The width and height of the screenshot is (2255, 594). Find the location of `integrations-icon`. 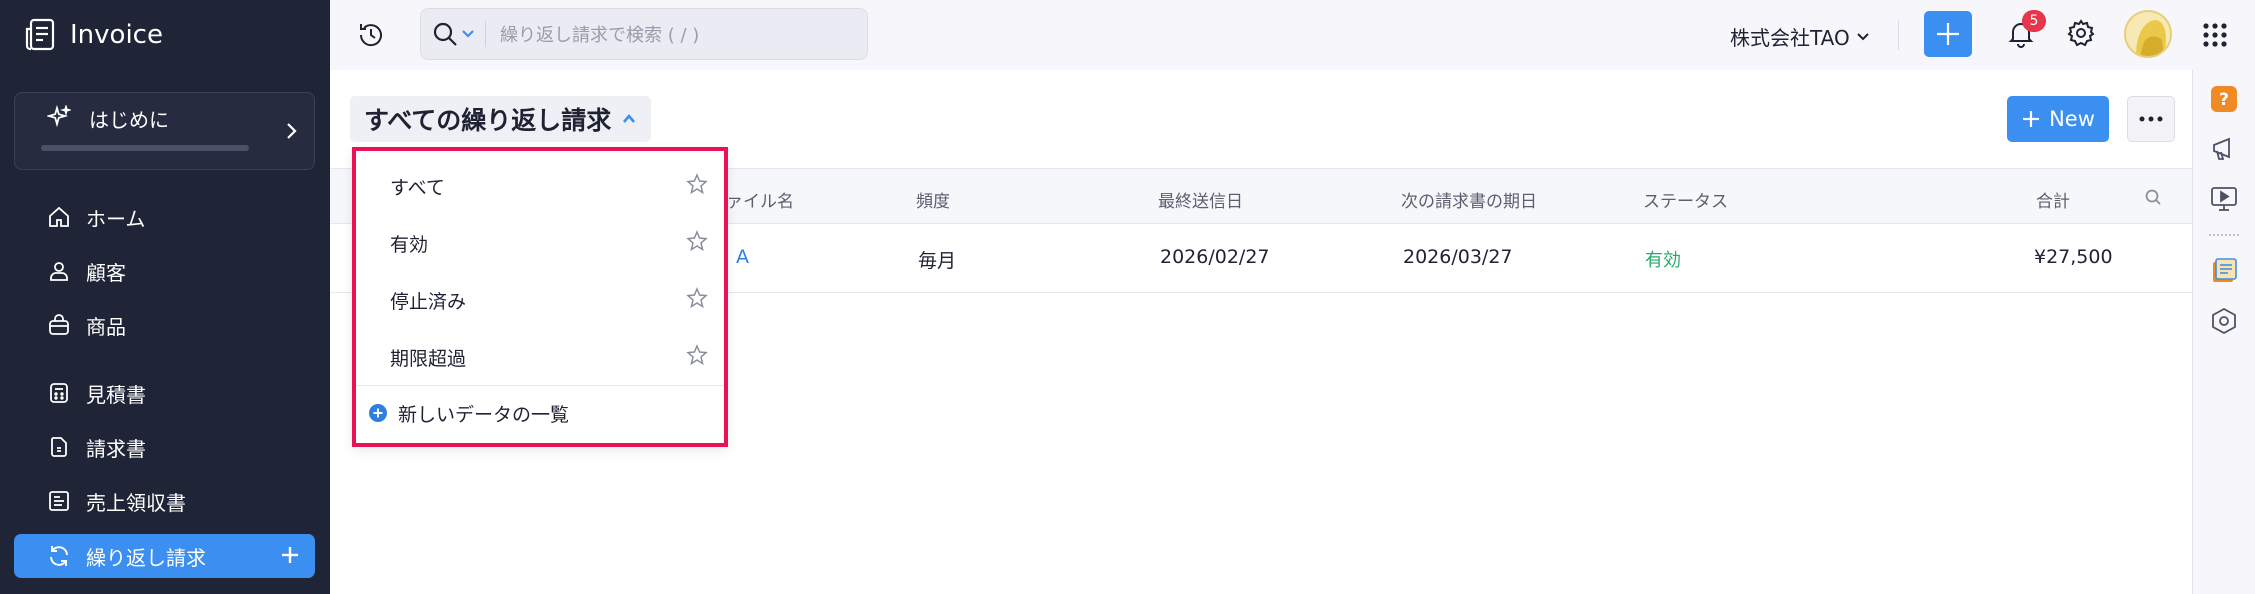

integrations-icon is located at coordinates (2224, 321).